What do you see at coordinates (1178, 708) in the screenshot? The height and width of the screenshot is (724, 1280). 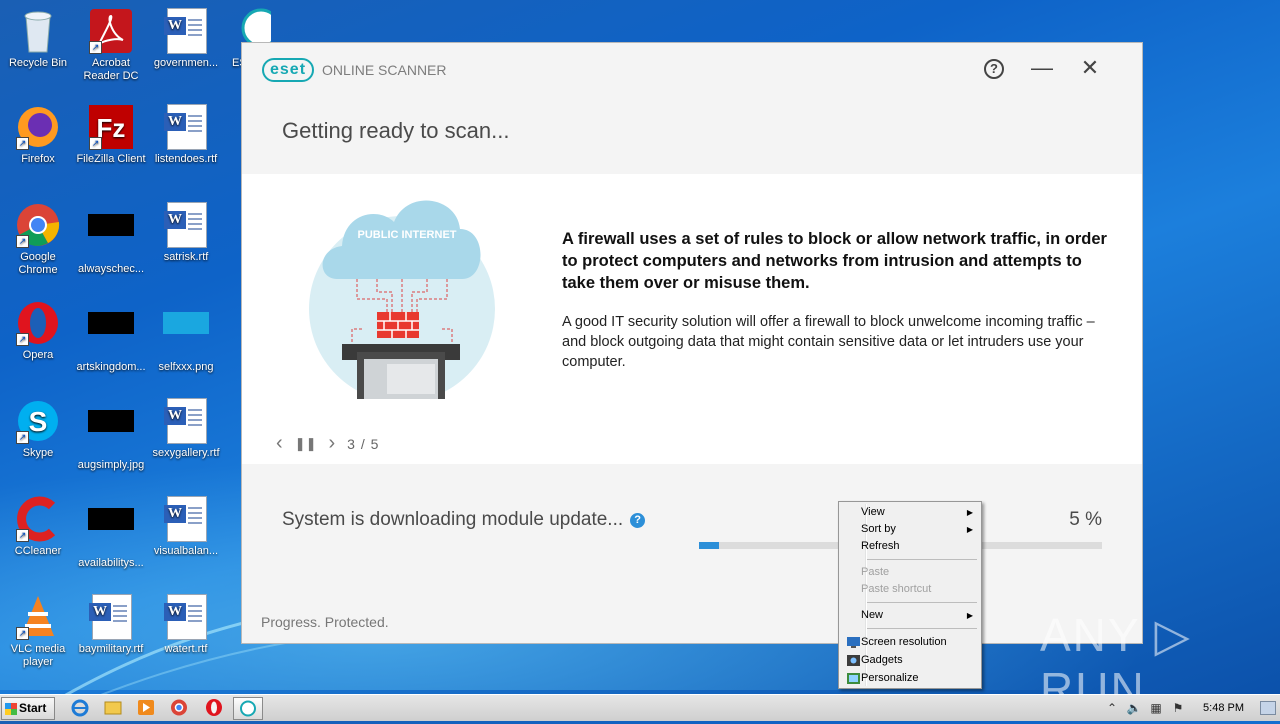 I see `action-center-flag-icon: ⚑` at bounding box center [1178, 708].